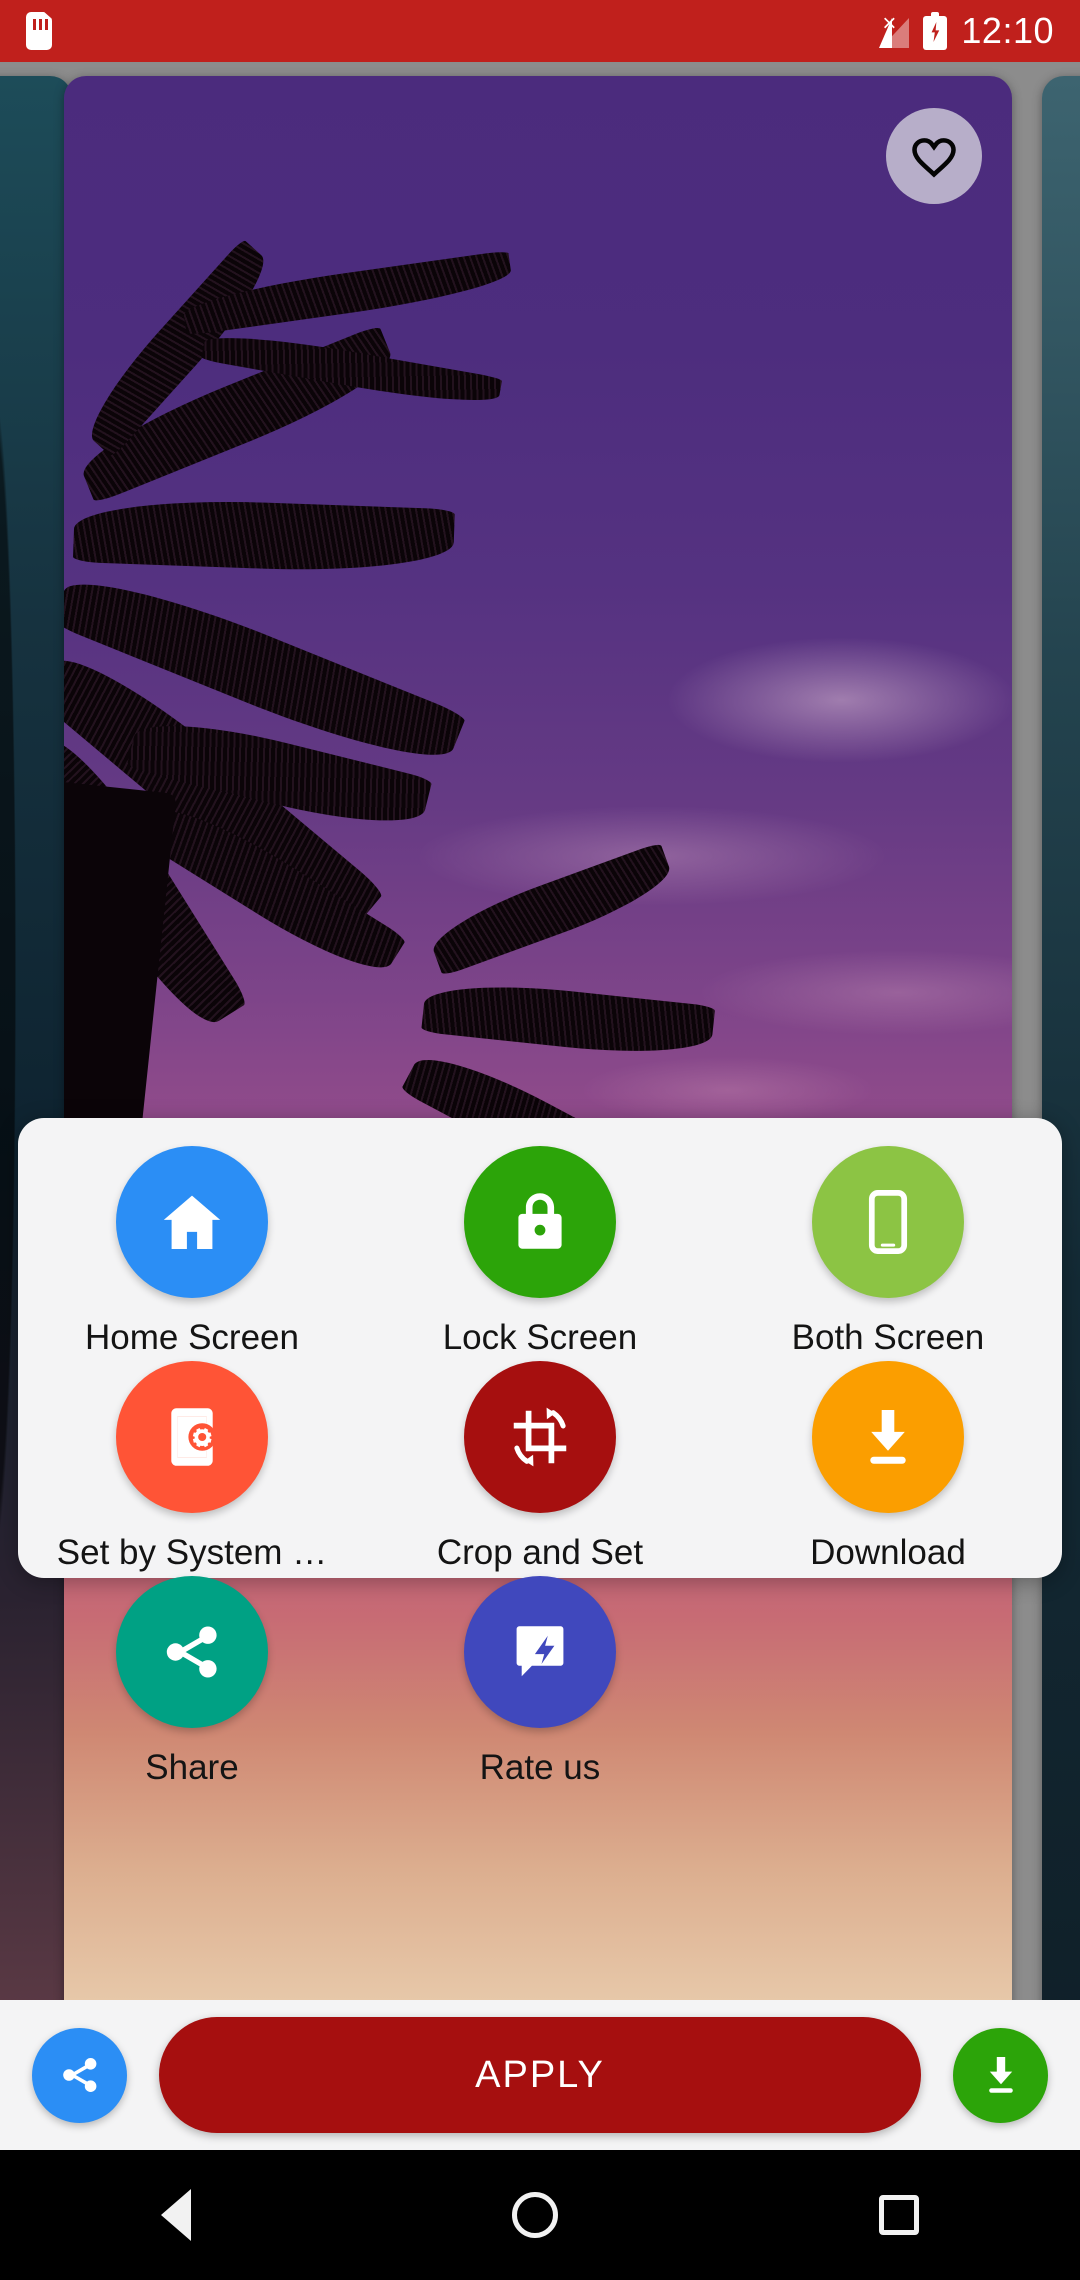 The height and width of the screenshot is (2280, 1080). I want to click on share-fab, so click(79, 2075).